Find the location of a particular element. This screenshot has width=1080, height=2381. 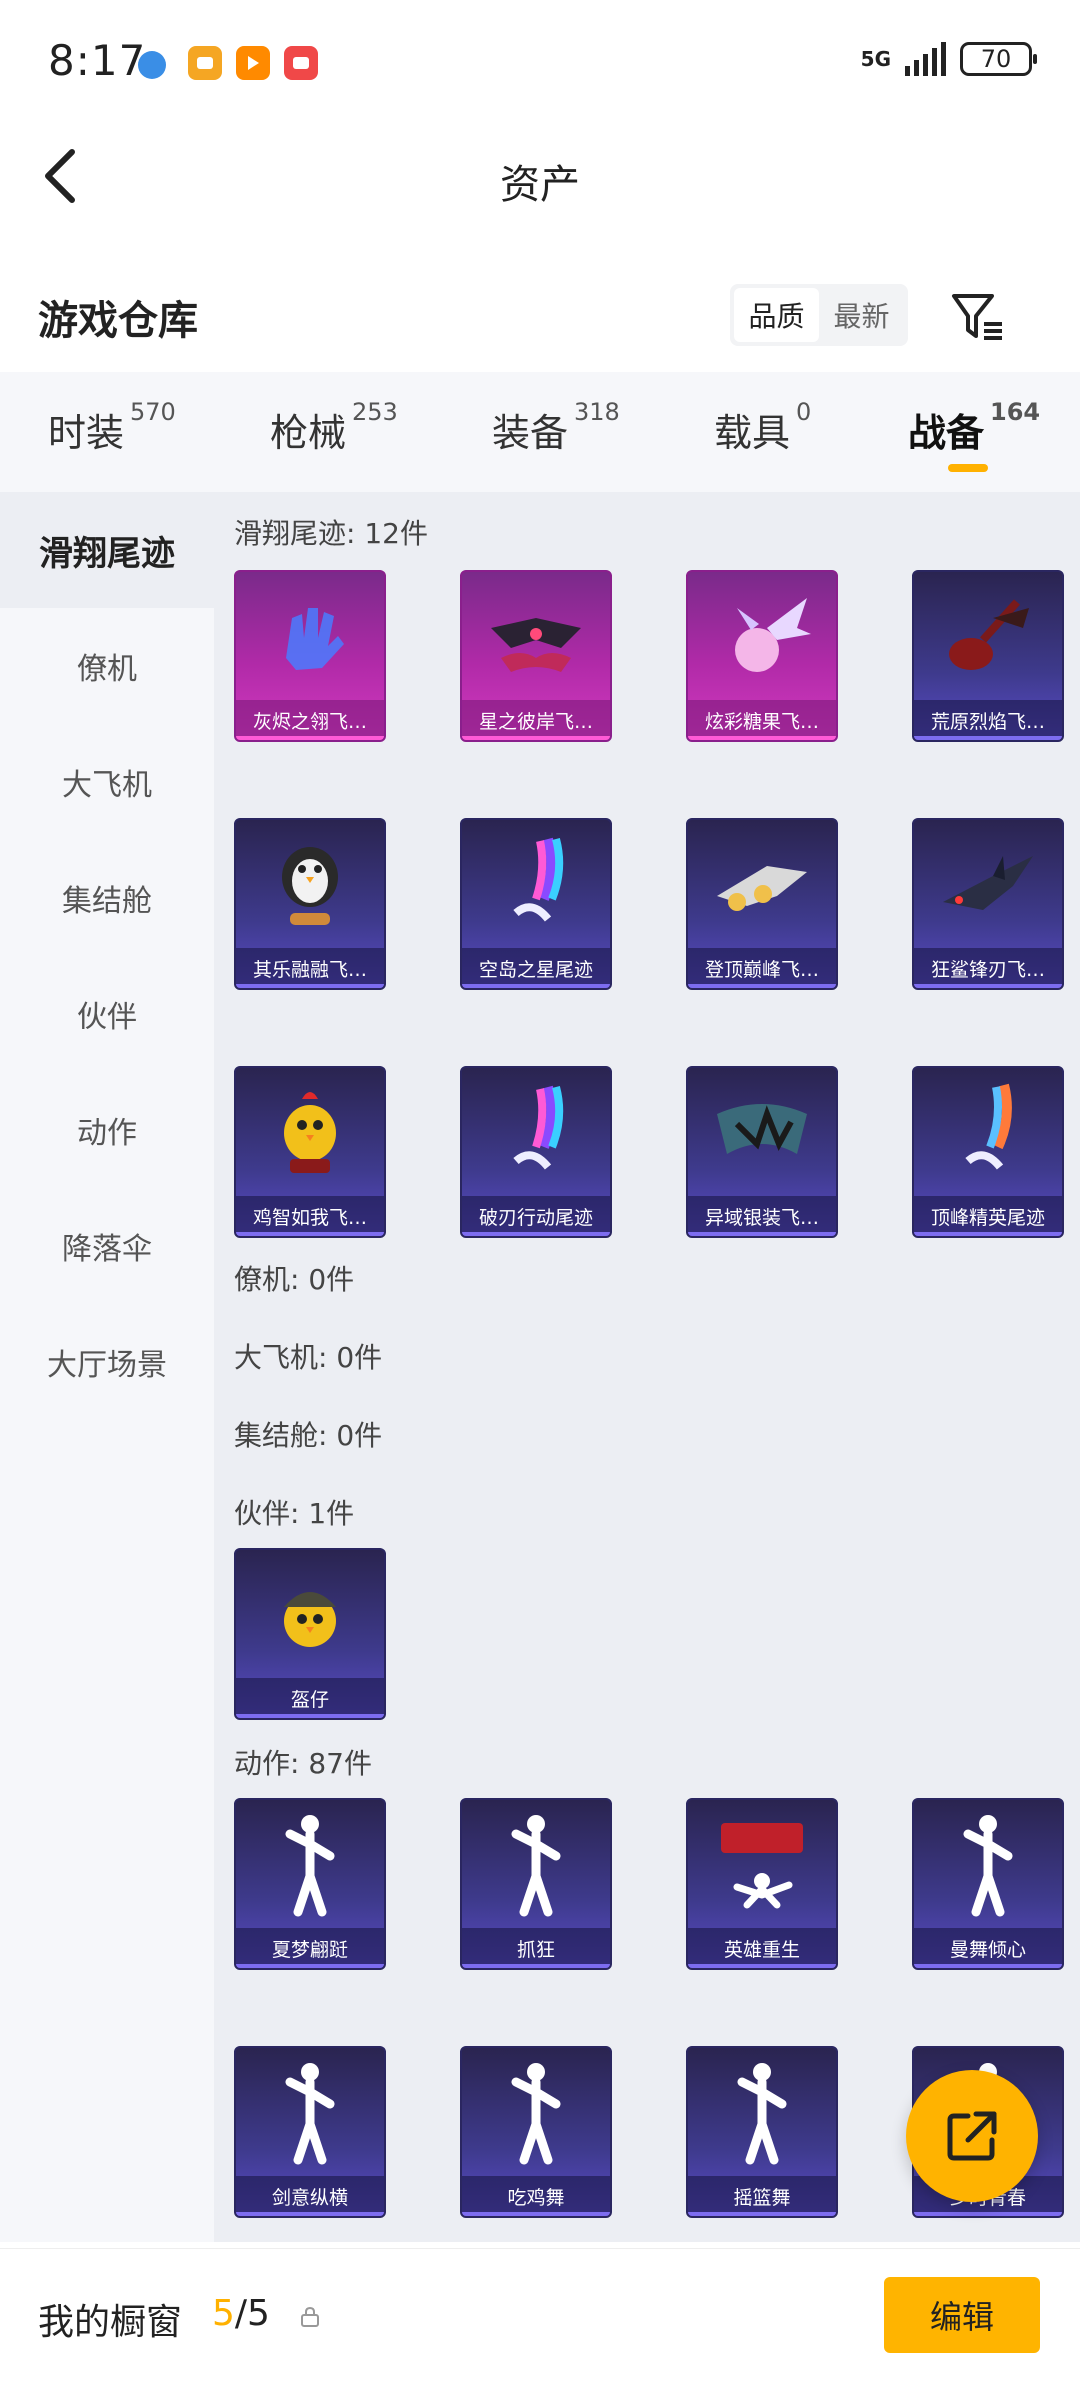

browser-icon is located at coordinates (152, 65).